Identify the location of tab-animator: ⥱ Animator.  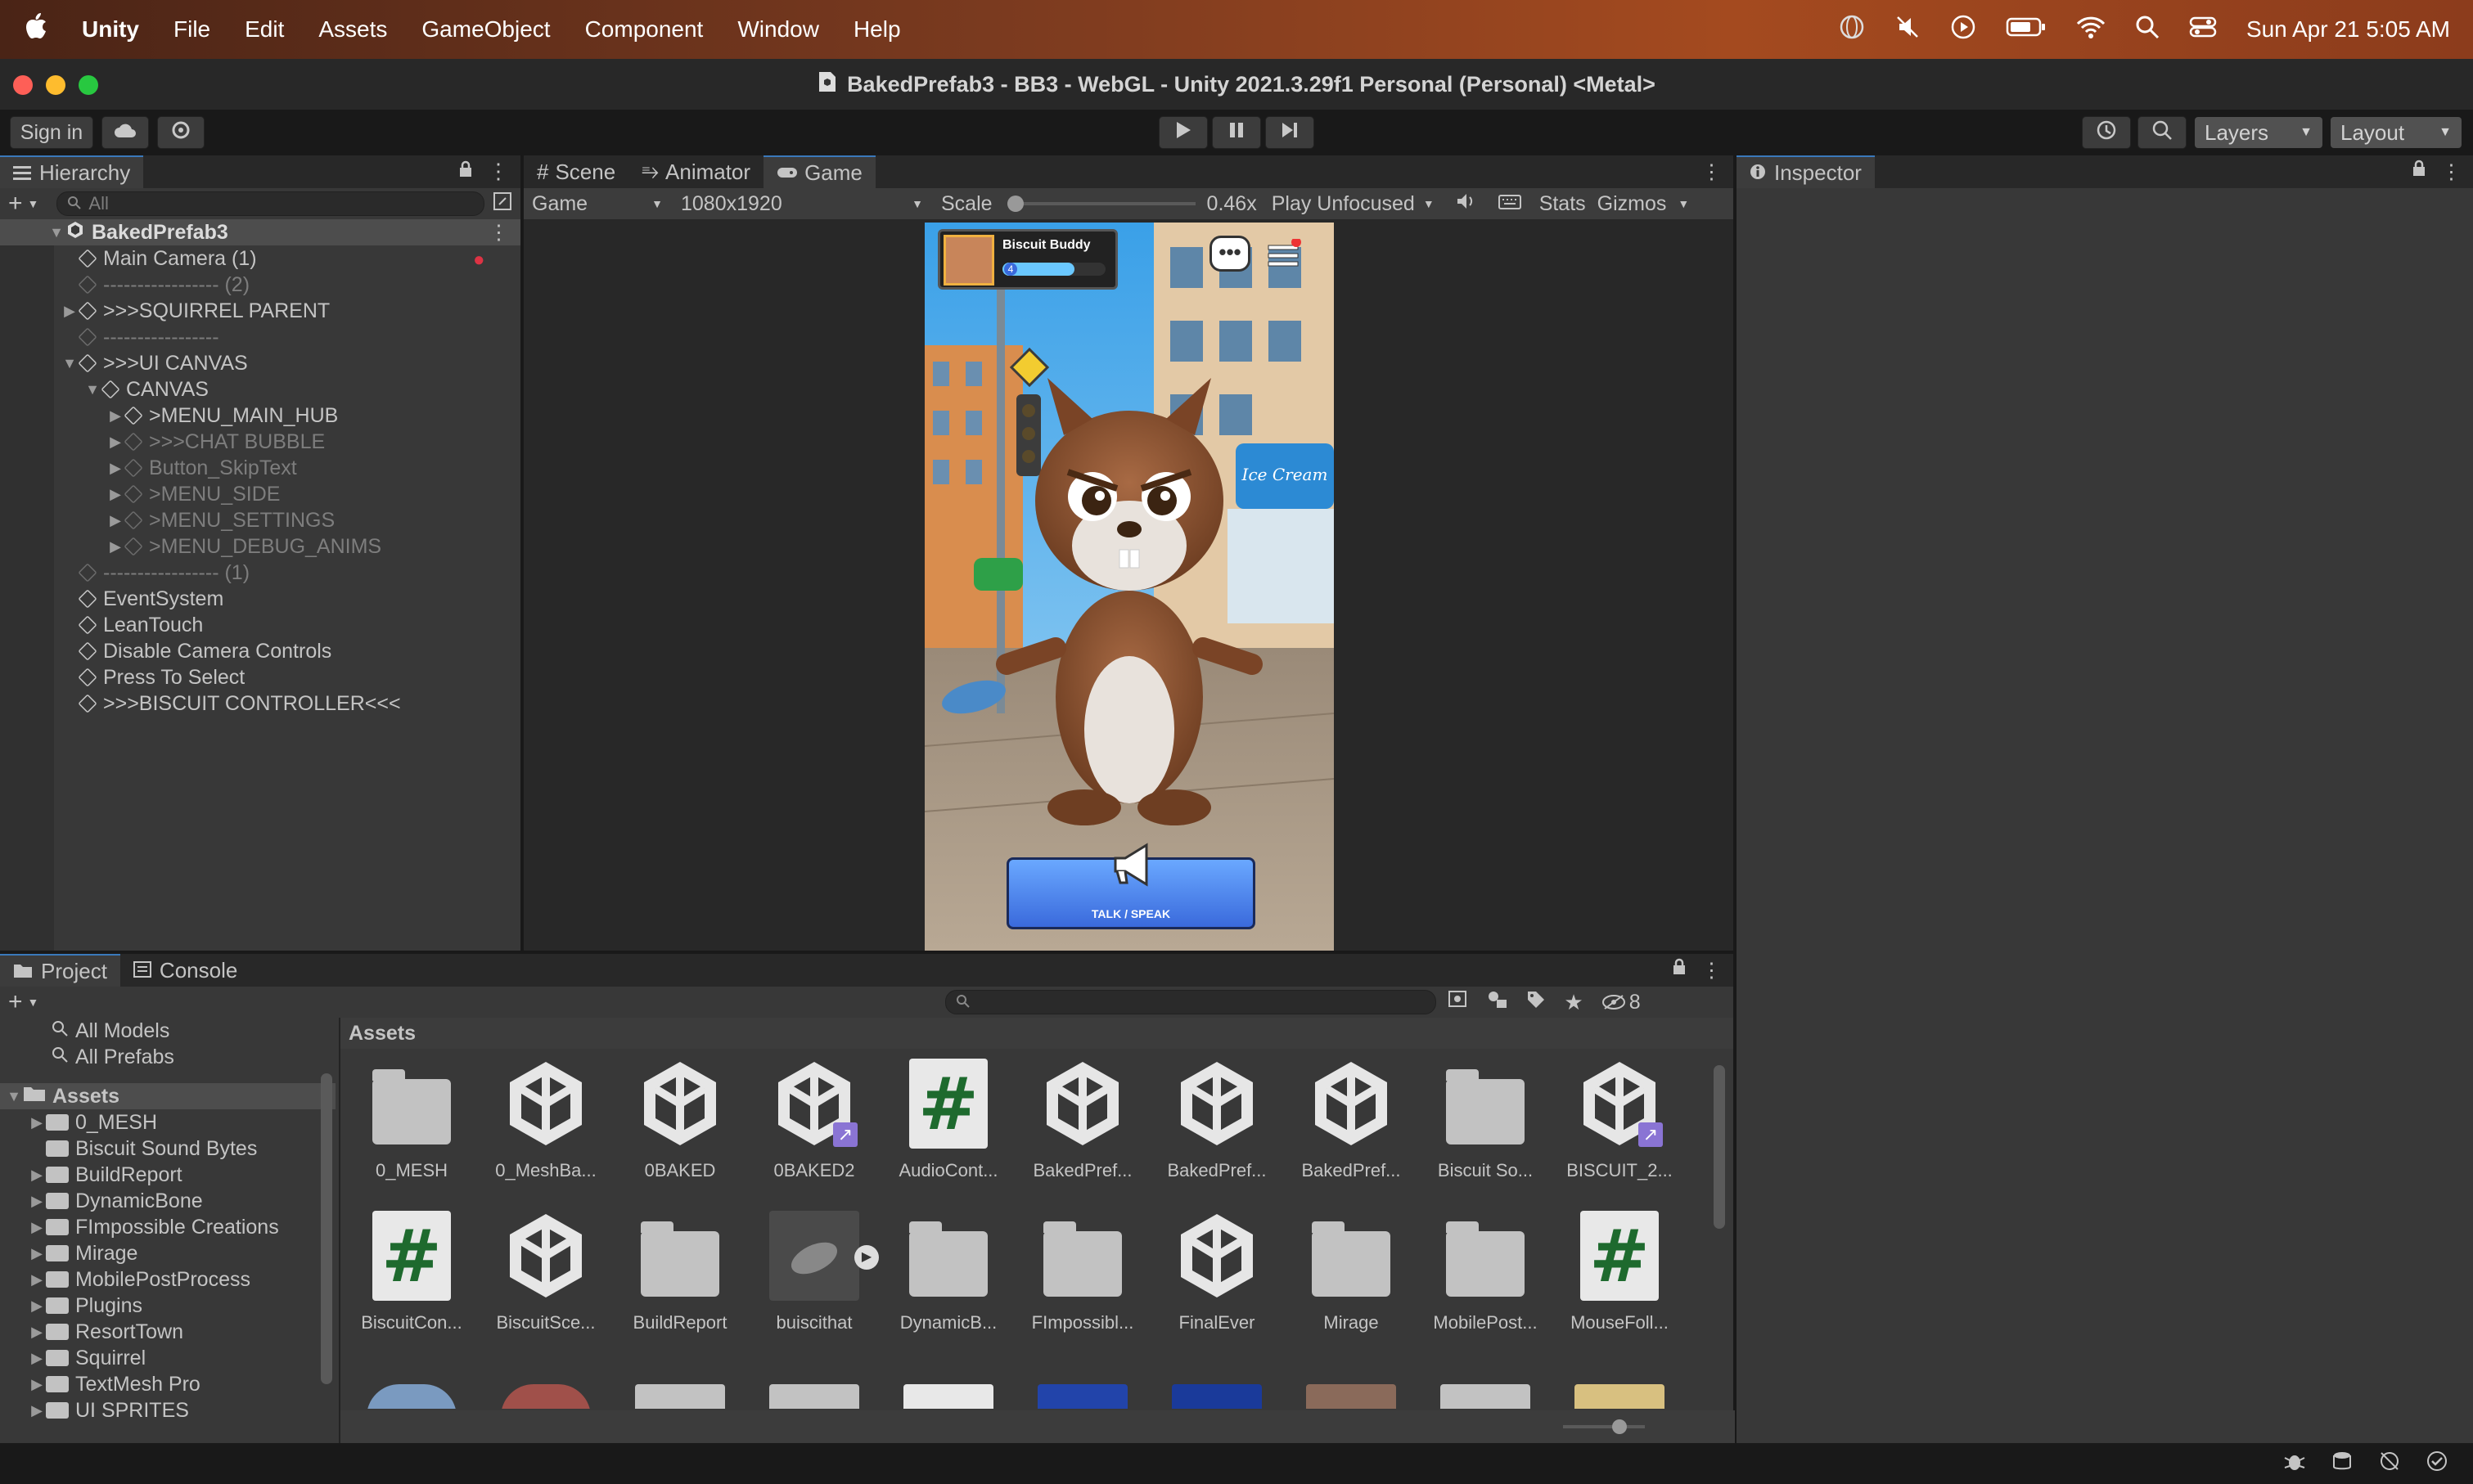
(696, 171).